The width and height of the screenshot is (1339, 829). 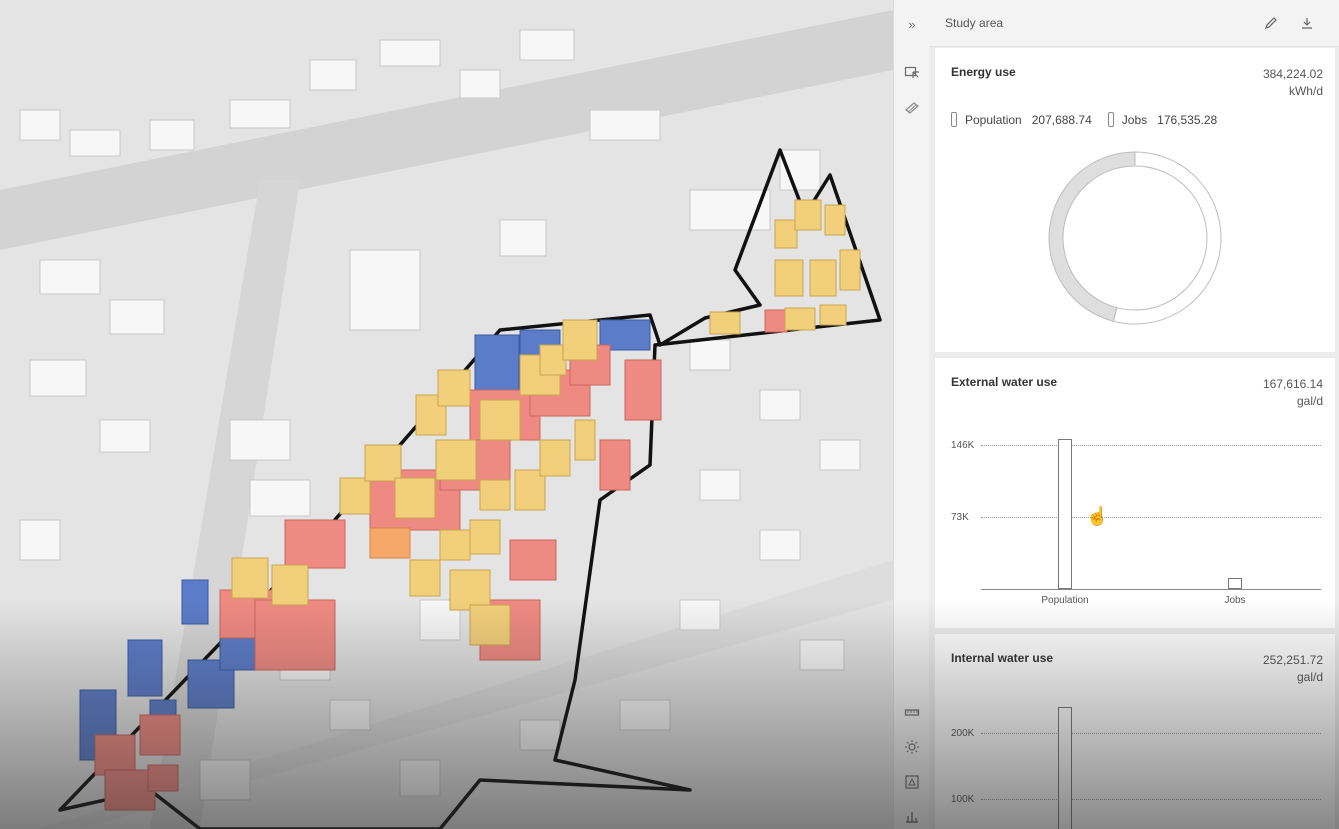 I want to click on energy-unit: kWh/d, so click(x=1305, y=91).